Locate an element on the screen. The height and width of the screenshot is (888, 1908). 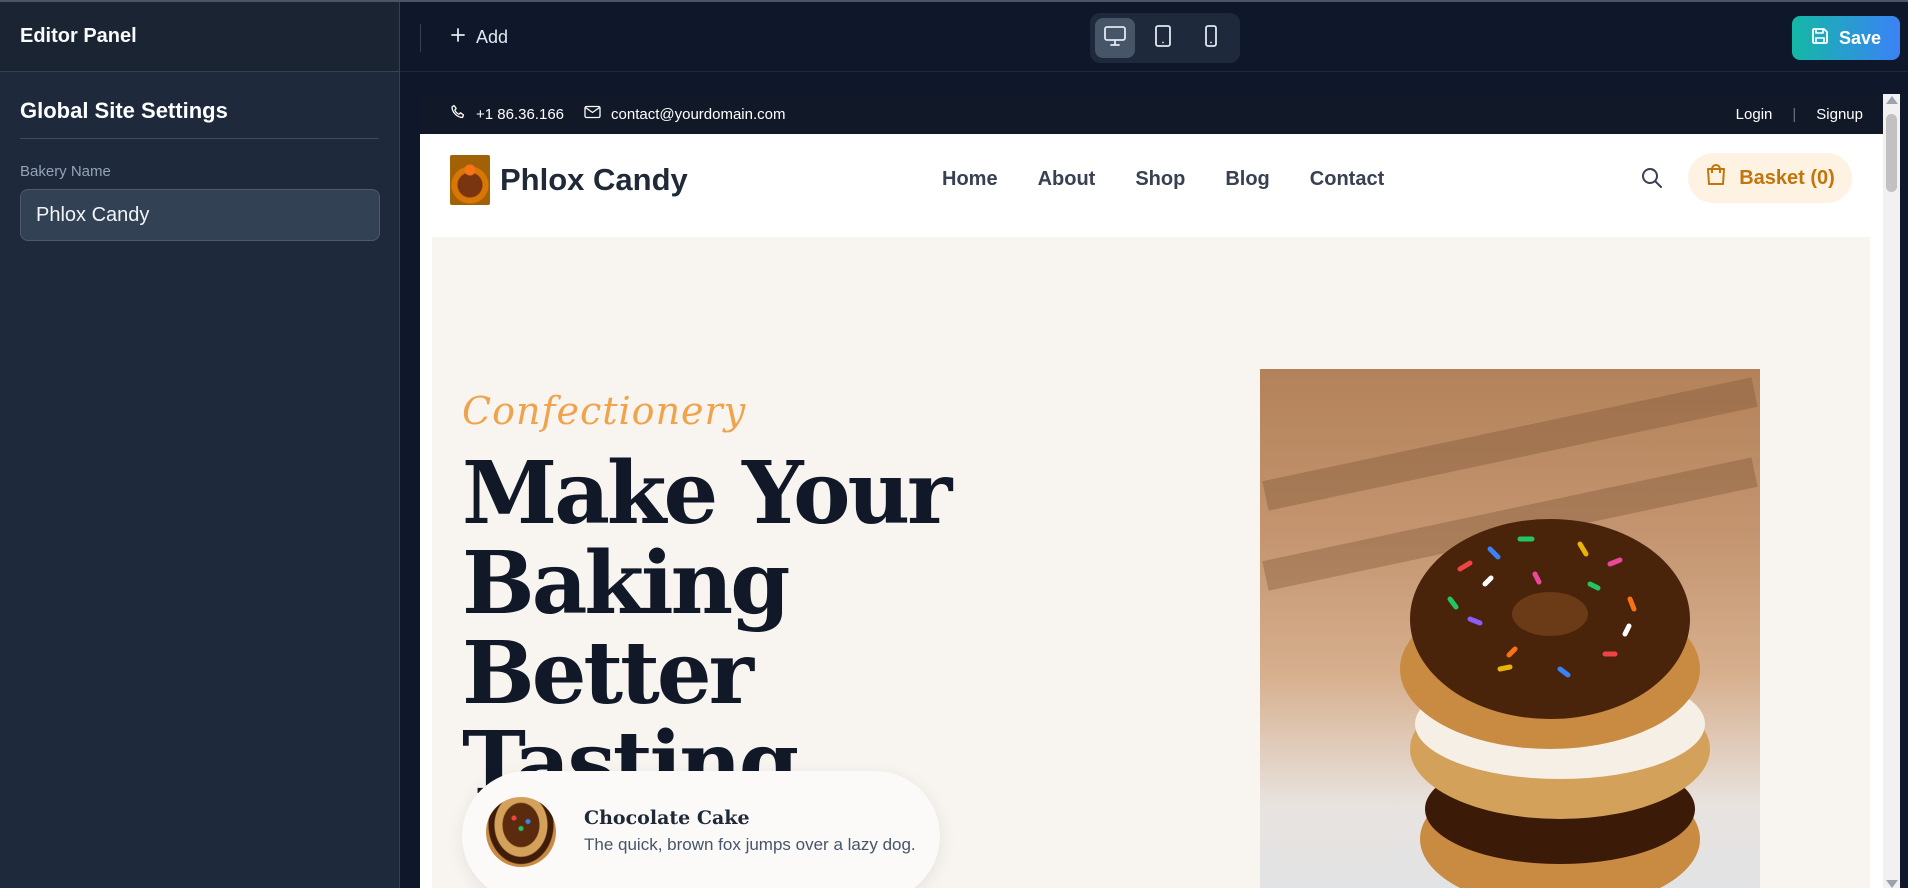
nav-item-home: Home is located at coordinates (970, 179).